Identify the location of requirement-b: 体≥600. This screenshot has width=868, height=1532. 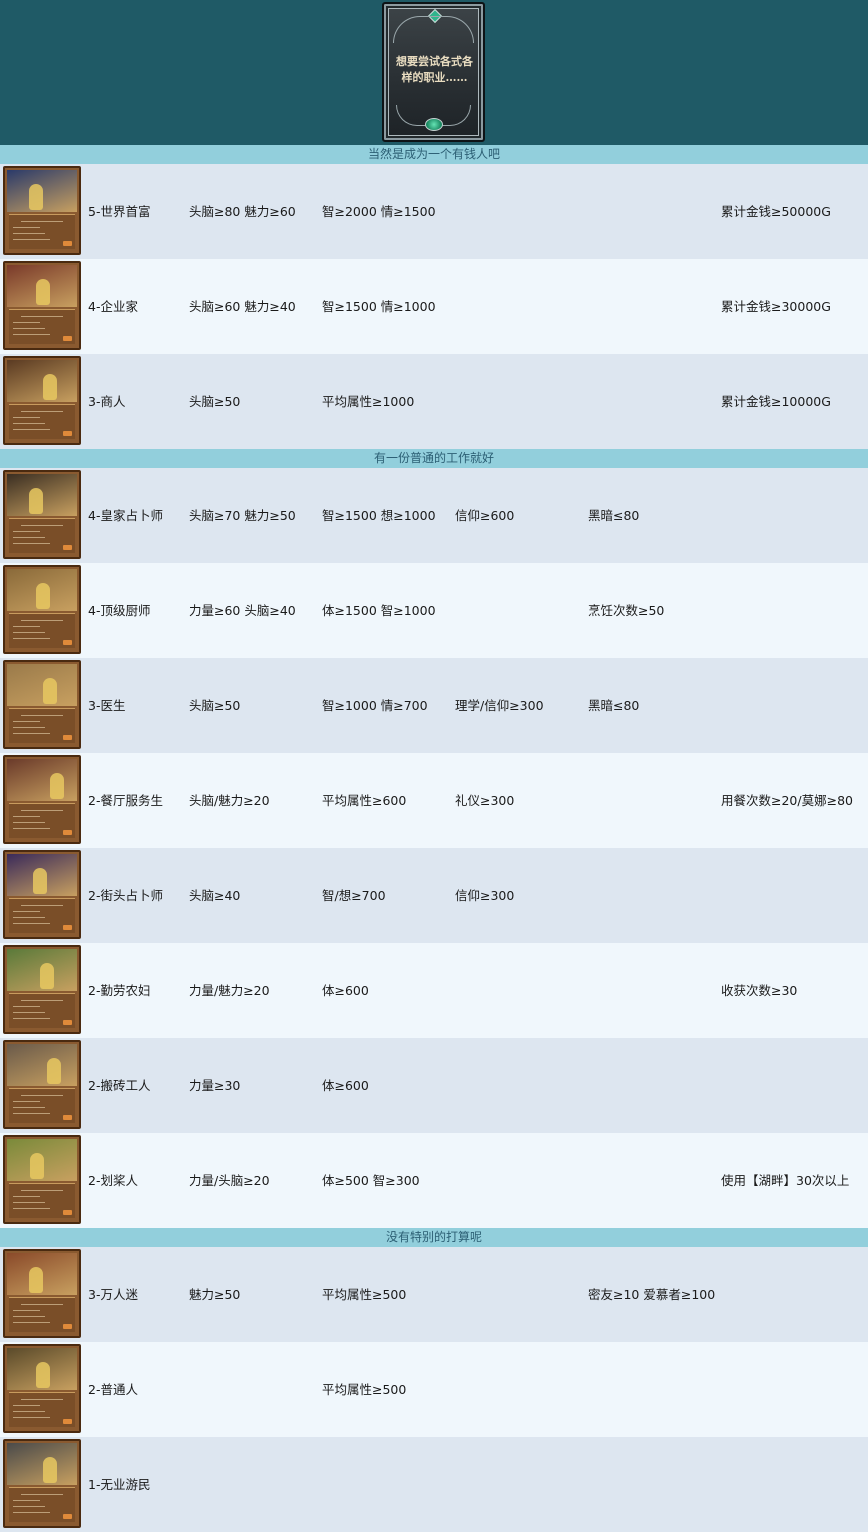
(345, 990).